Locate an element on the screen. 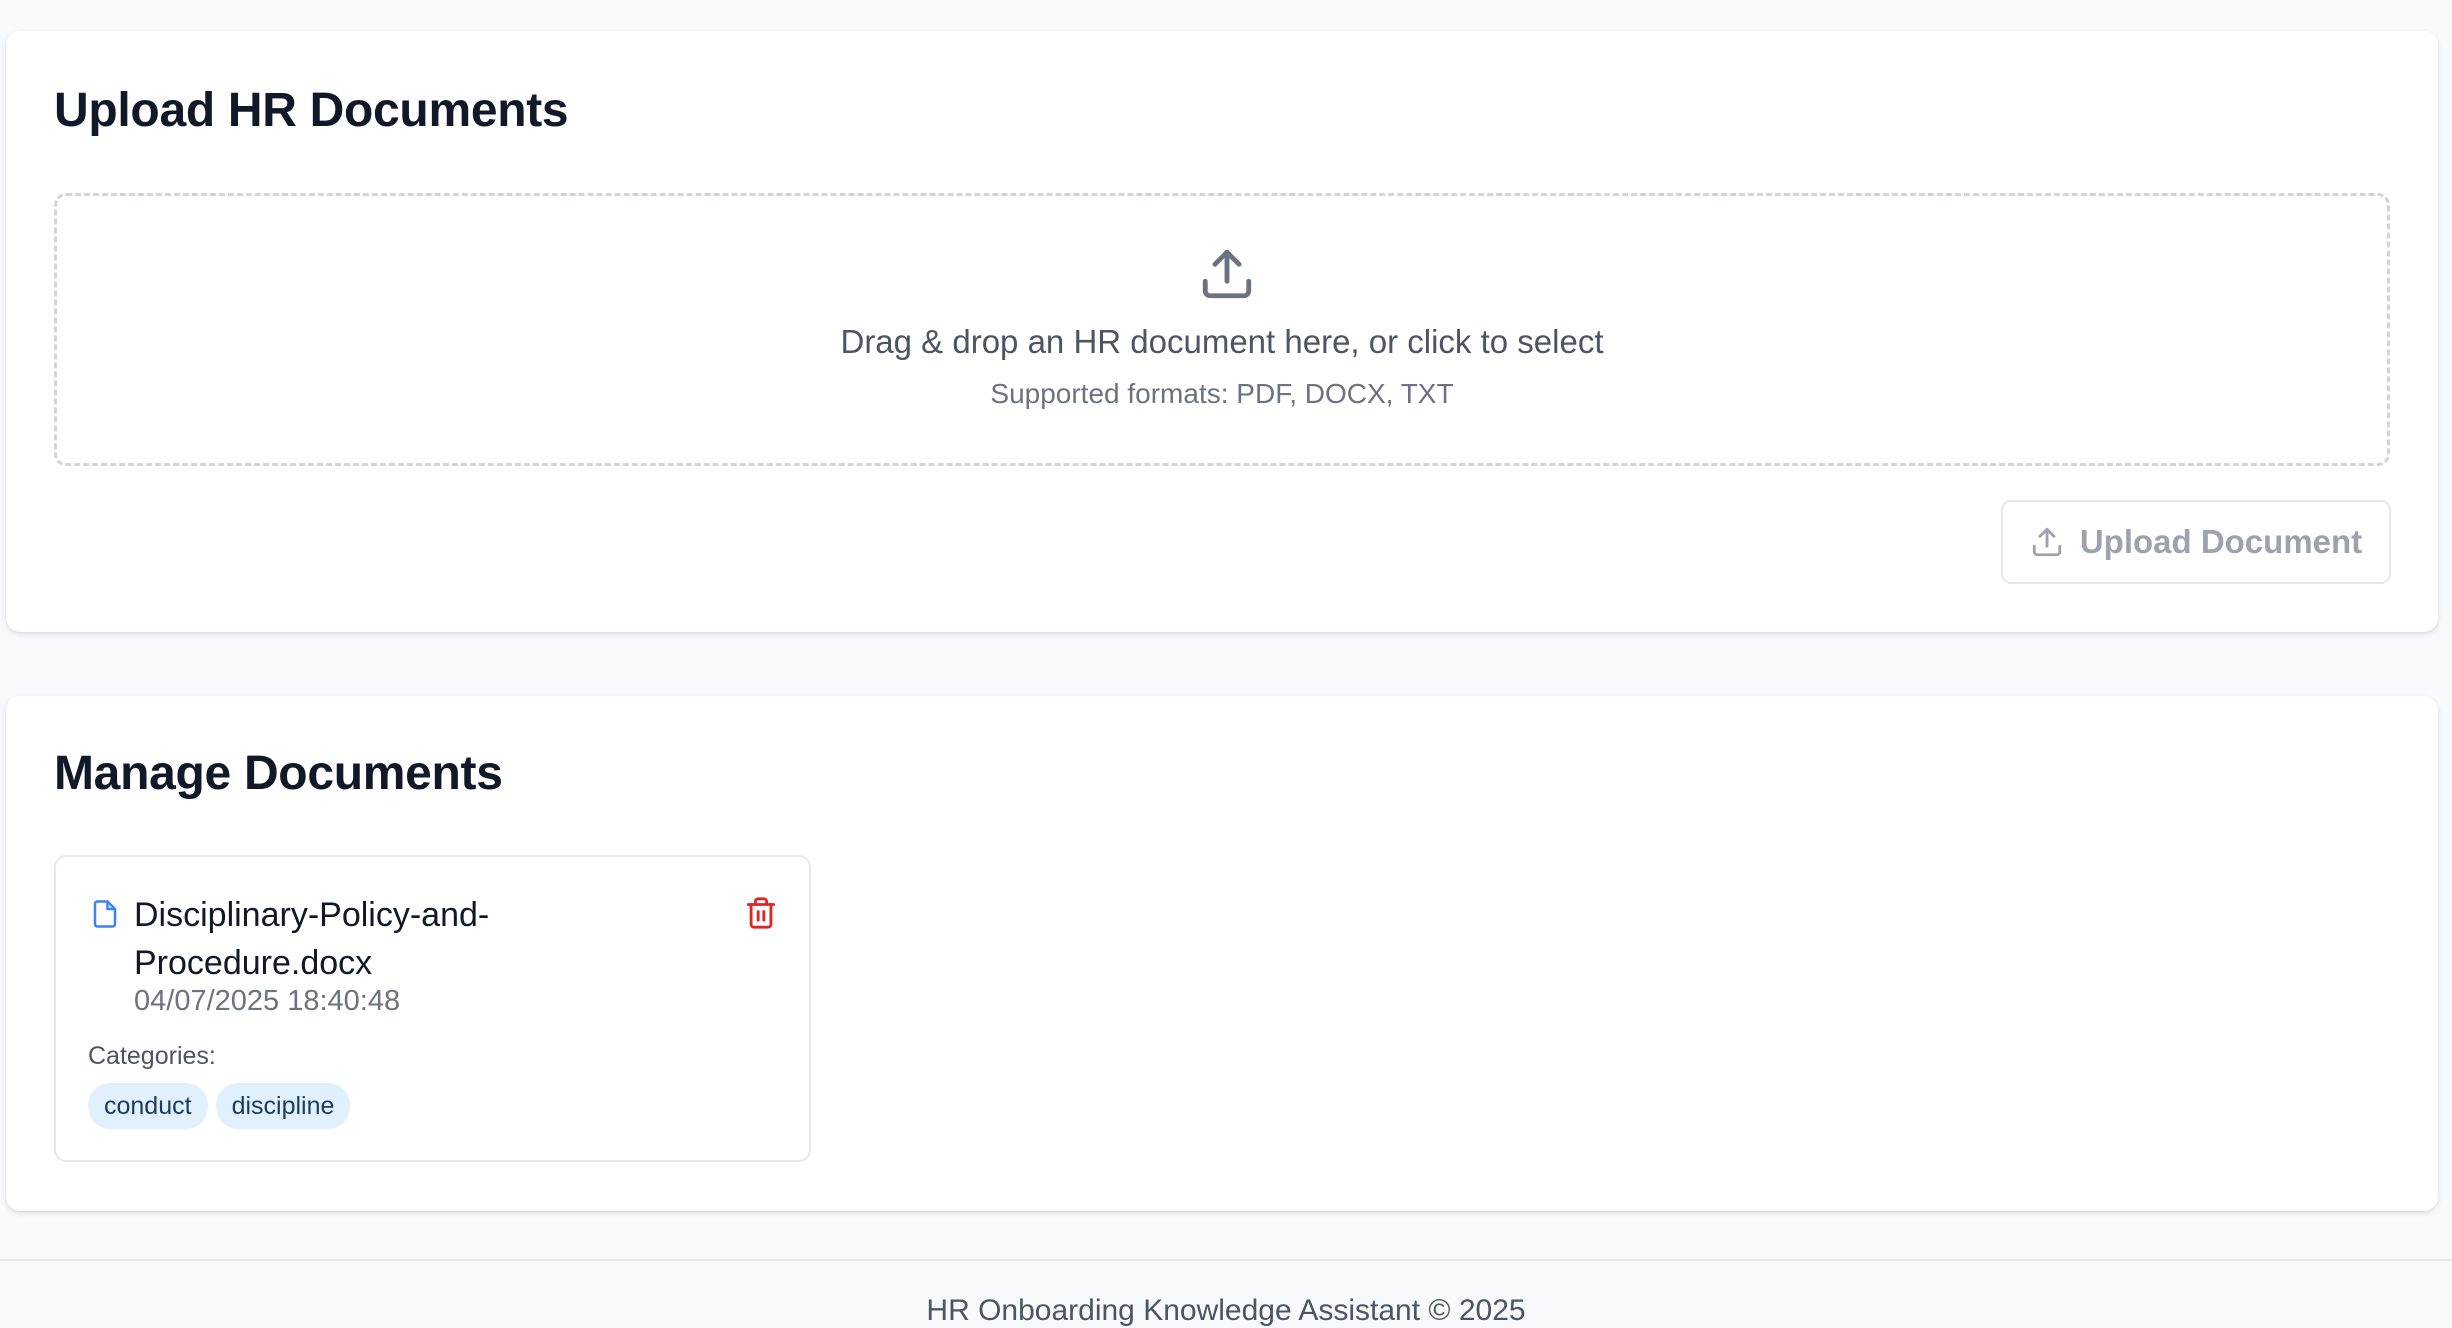 The height and width of the screenshot is (1328, 2452). document-date: 04/07/2025 18:40:48 is located at coordinates (267, 1001).